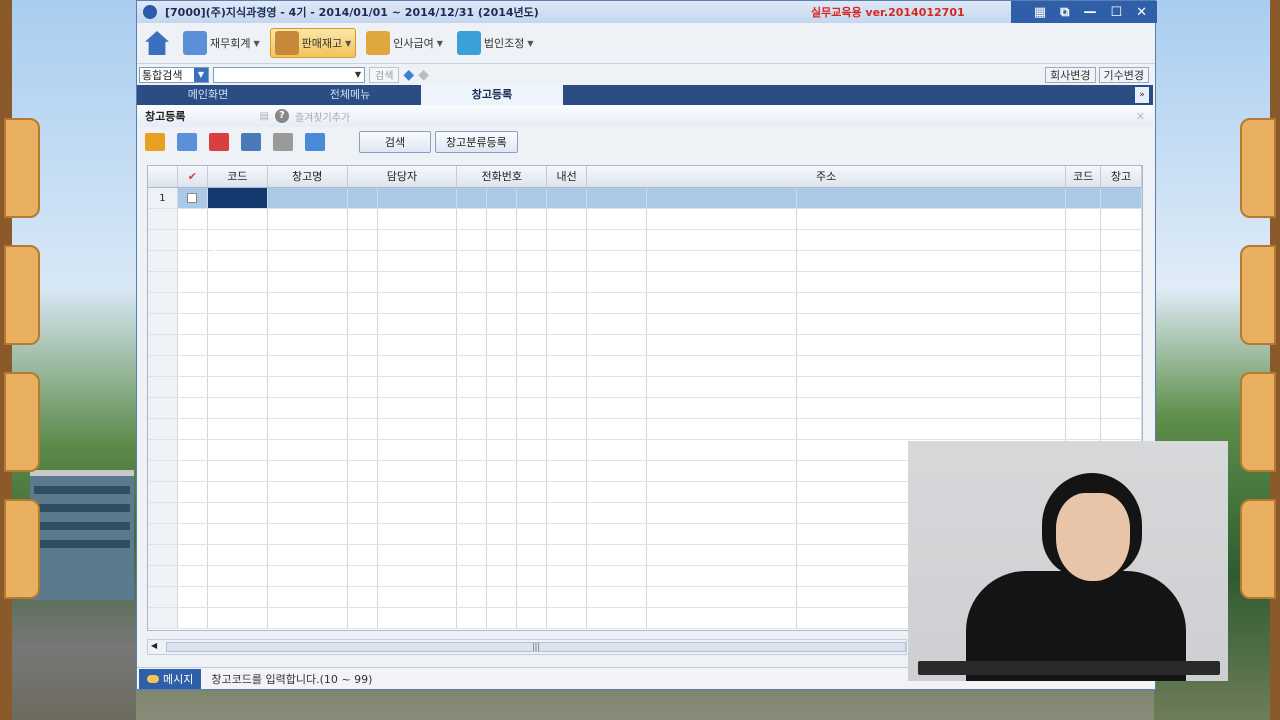 Image resolution: width=1280 pixels, height=720 pixels. What do you see at coordinates (154, 645) in the screenshot?
I see `scroll-left-icon: ◀` at bounding box center [154, 645].